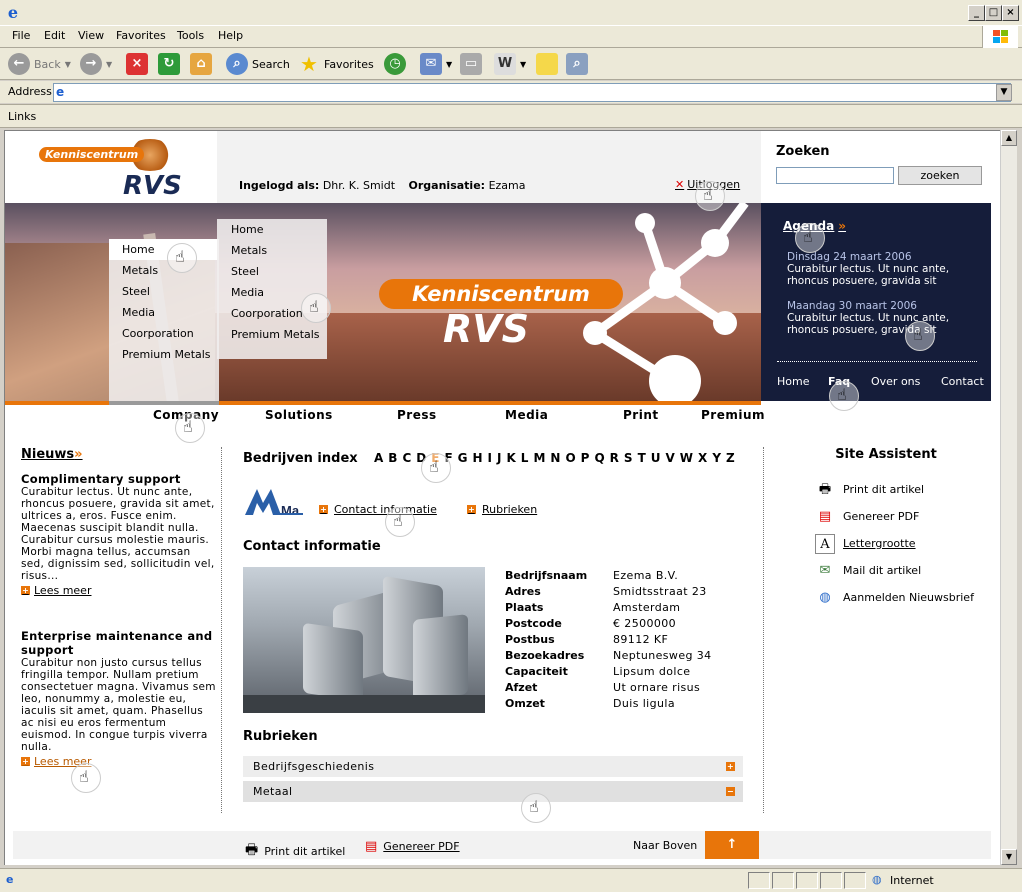 Image resolution: width=1022 pixels, height=892 pixels. What do you see at coordinates (732, 845) in the screenshot?
I see `back-to-top-button: ↑` at bounding box center [732, 845].